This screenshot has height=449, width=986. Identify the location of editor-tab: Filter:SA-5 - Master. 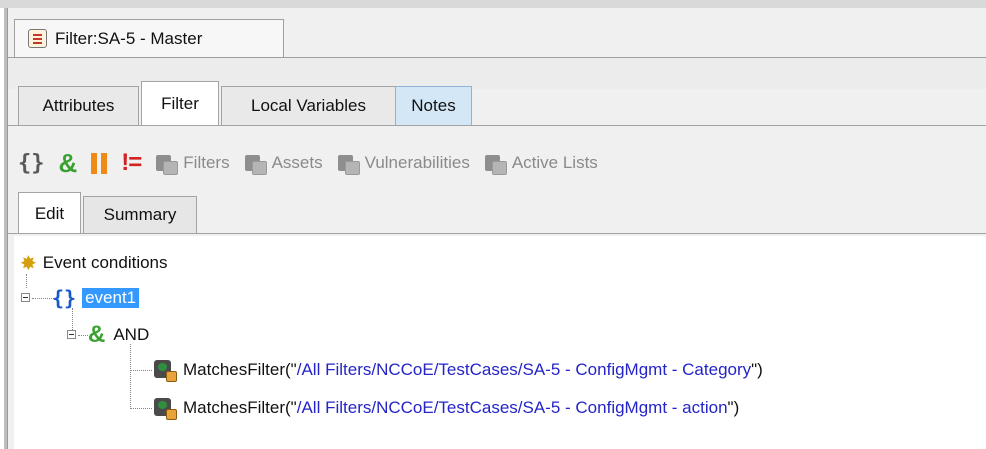
(149, 38).